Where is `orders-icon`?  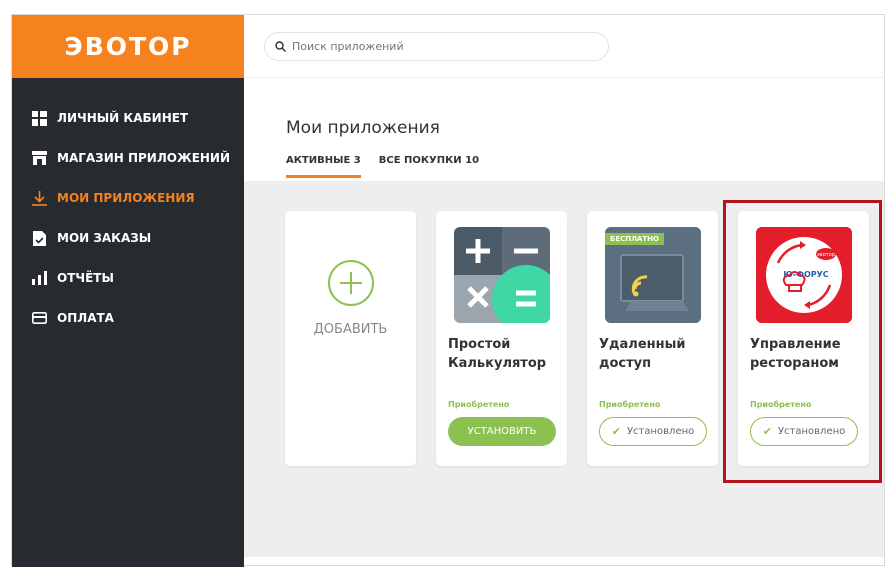
orders-icon is located at coordinates (39, 238).